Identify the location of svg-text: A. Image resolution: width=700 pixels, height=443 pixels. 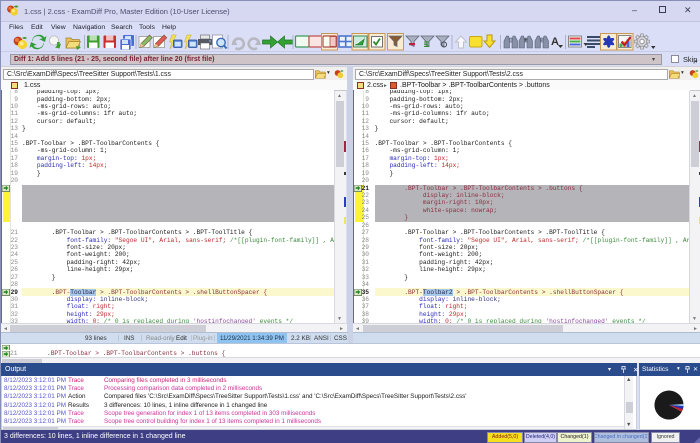
(555, 42).